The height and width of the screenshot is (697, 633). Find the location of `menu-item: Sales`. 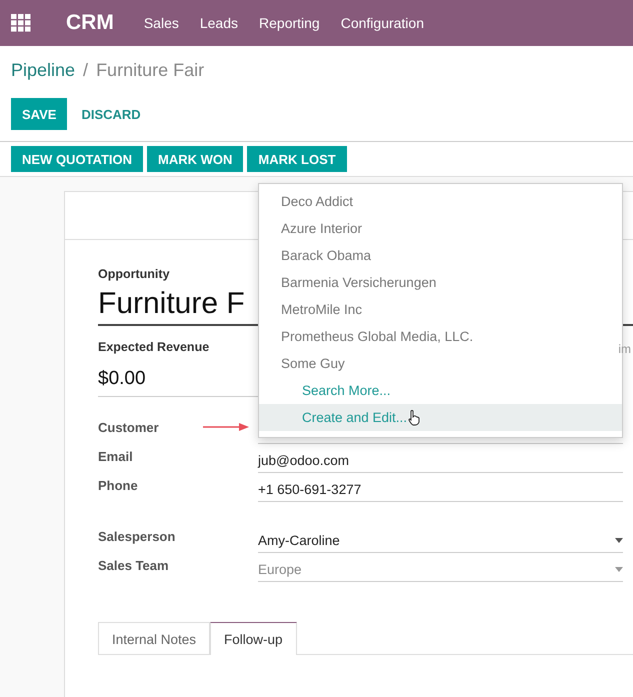

menu-item: Sales is located at coordinates (161, 23).